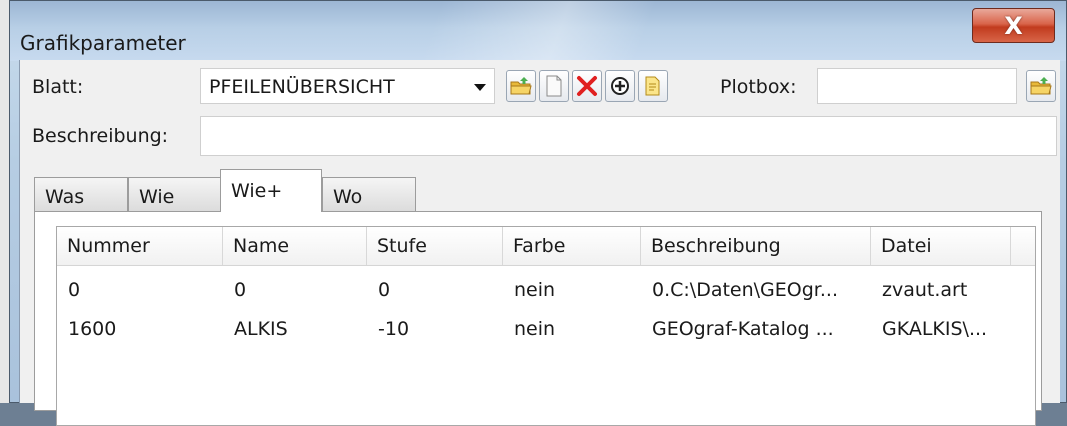 The height and width of the screenshot is (426, 1067). What do you see at coordinates (175, 194) in the screenshot?
I see `tab-wie: Wie` at bounding box center [175, 194].